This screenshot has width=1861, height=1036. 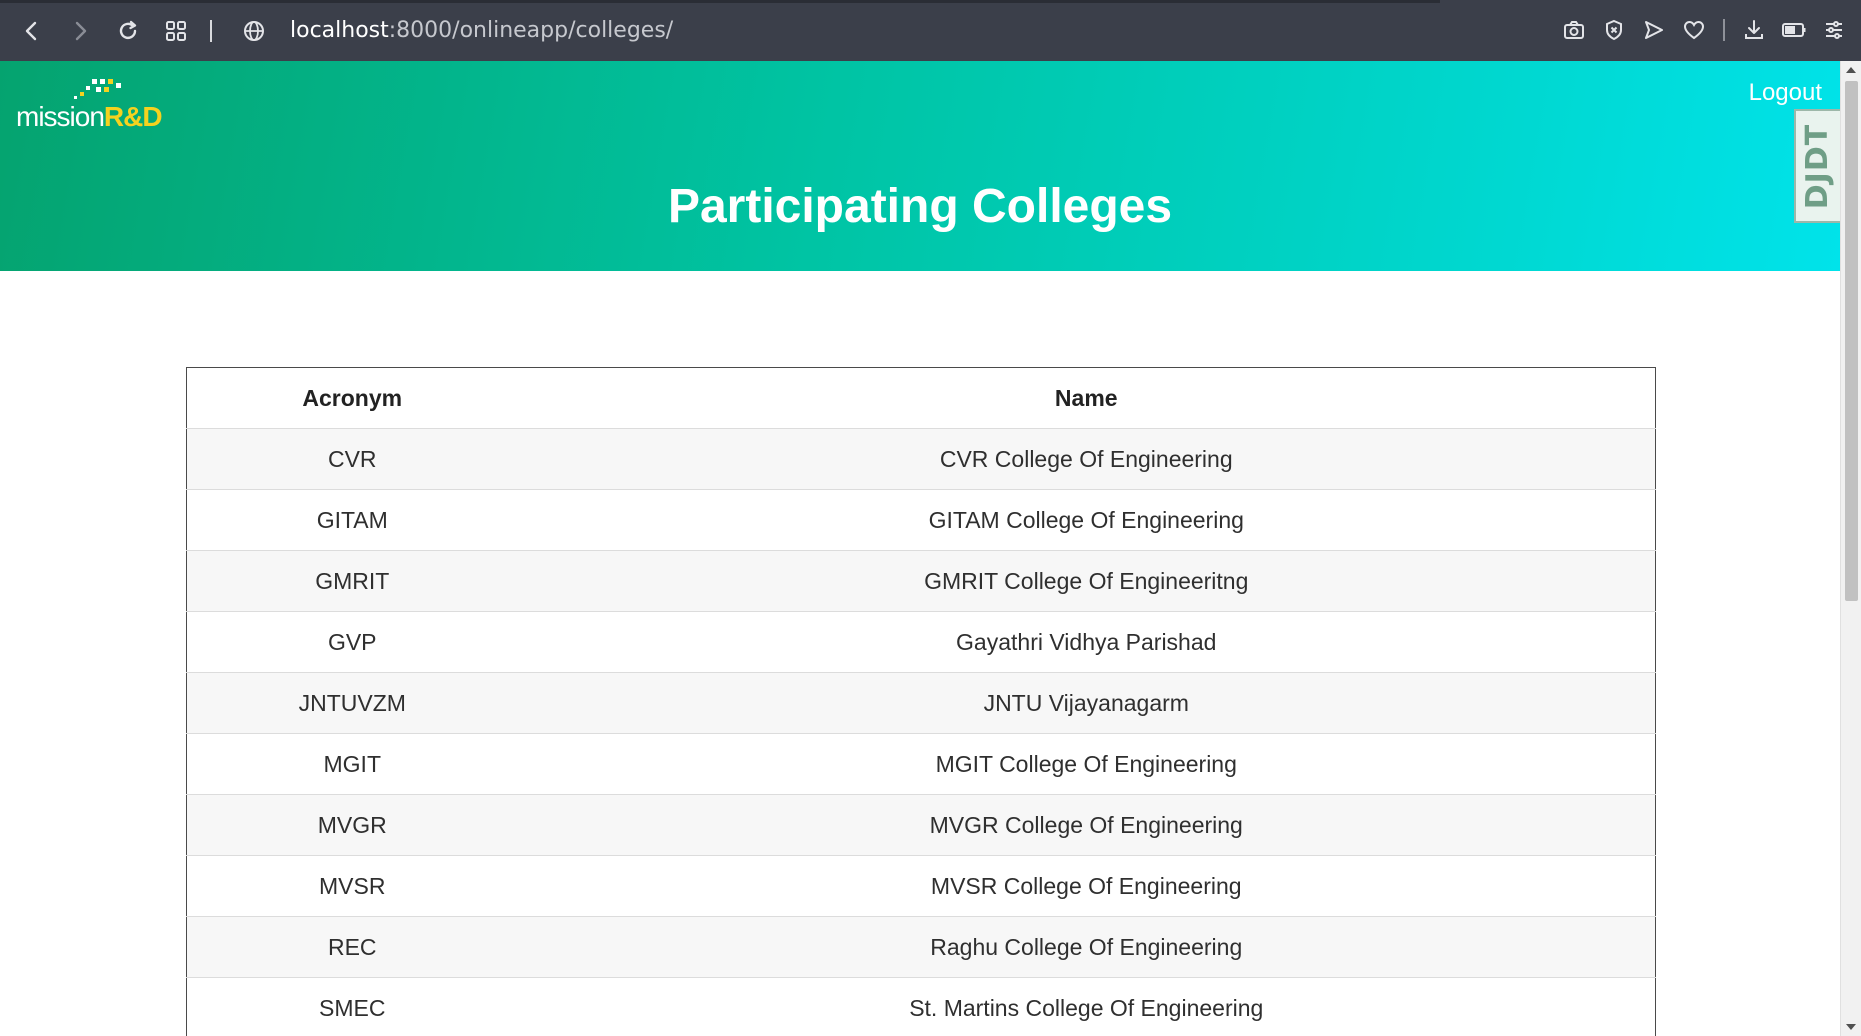 What do you see at coordinates (1574, 30) in the screenshot?
I see `camera-icon` at bounding box center [1574, 30].